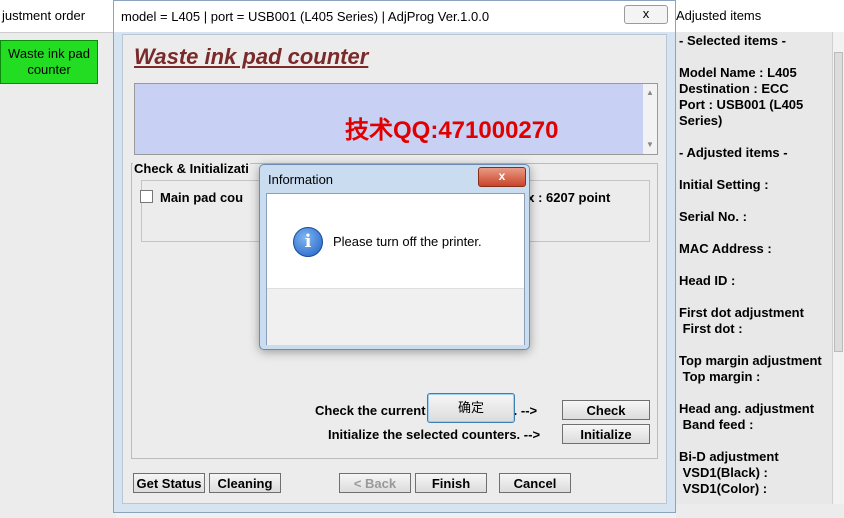 The image size is (844, 518). I want to click on list-item: Head ID :, so click(707, 280).